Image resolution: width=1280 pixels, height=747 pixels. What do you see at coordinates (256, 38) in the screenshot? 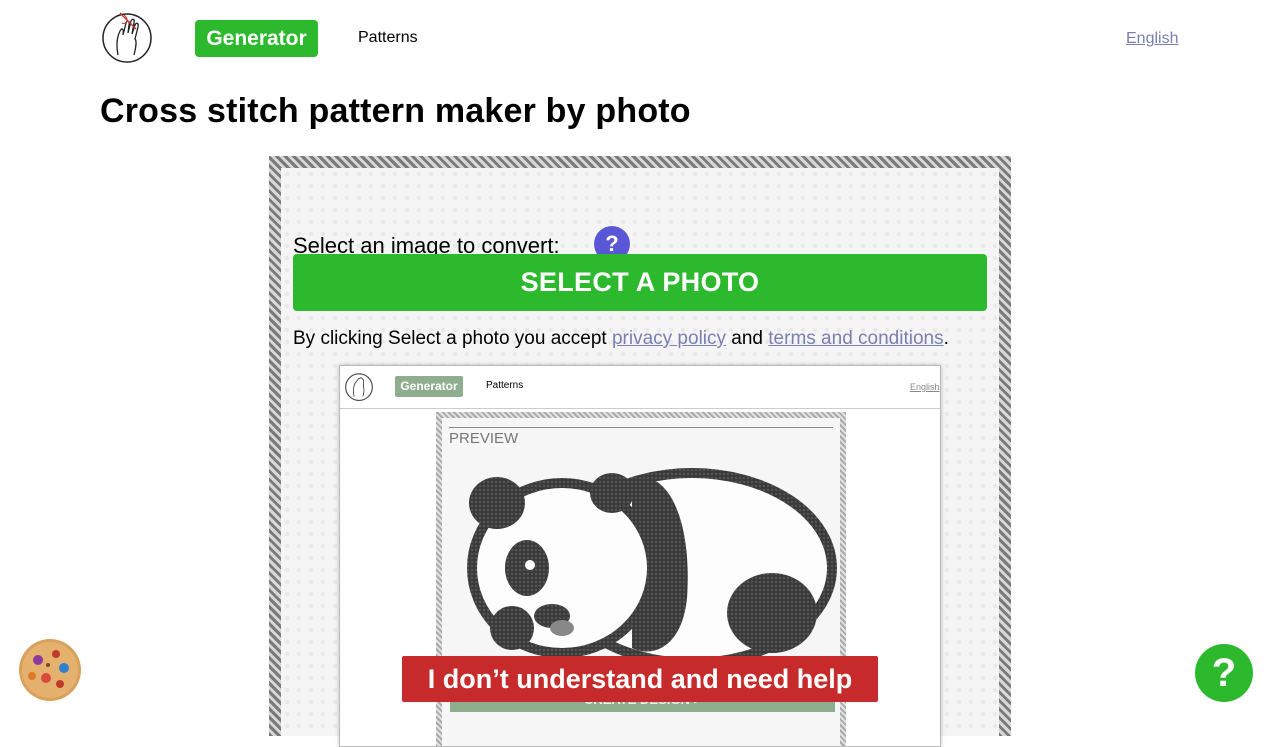
I see `nav-generator-button: Generator` at bounding box center [256, 38].